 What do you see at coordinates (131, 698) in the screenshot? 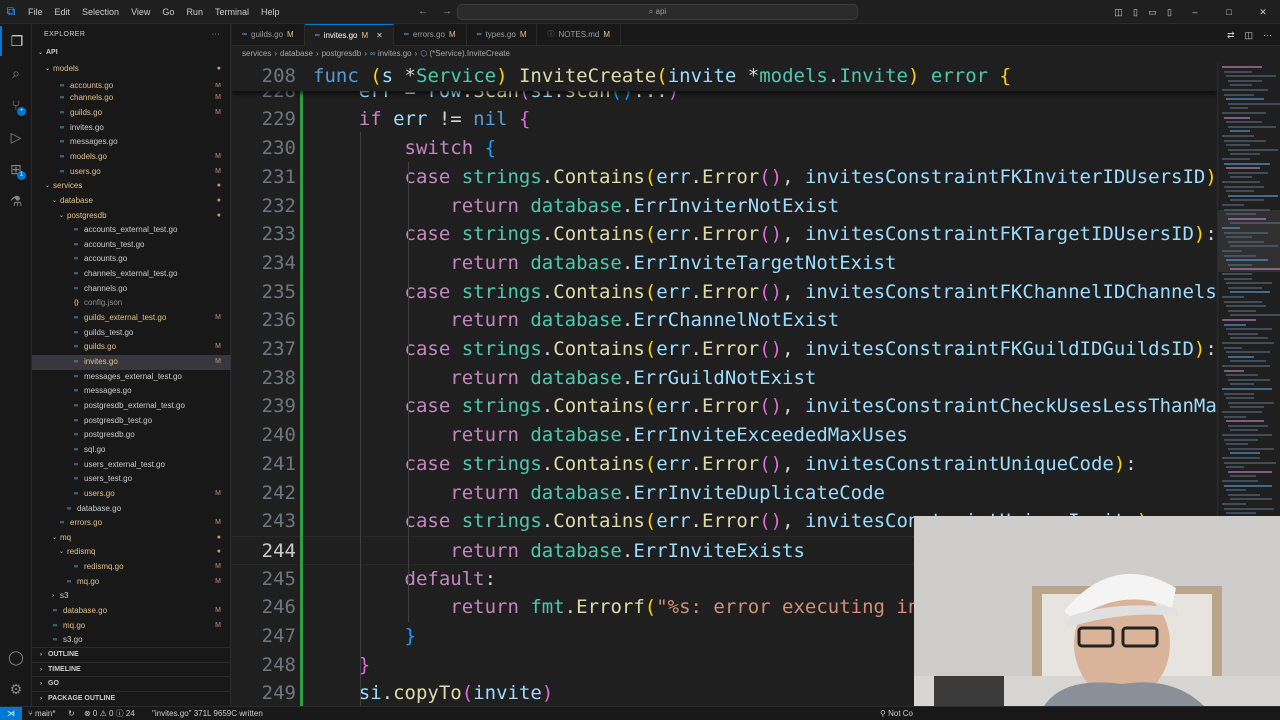
I see `section-package-outline: › PACKAGE OUTLINE` at bounding box center [131, 698].